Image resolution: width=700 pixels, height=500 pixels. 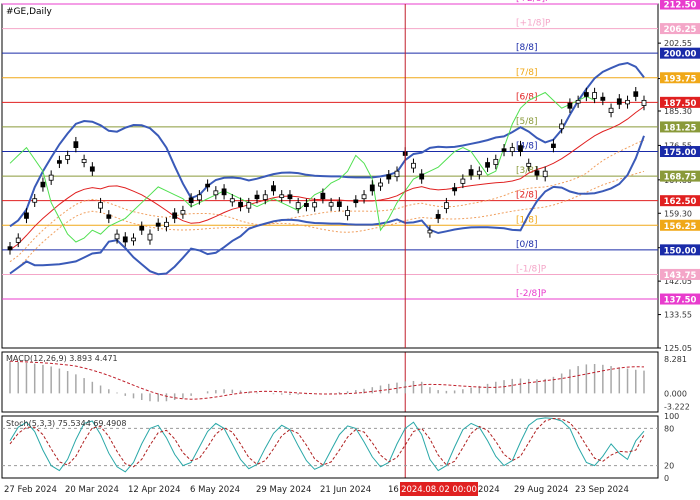 What do you see at coordinates (678, 43) in the screenshot?
I see `price-tick-label: 202.55` at bounding box center [678, 43].